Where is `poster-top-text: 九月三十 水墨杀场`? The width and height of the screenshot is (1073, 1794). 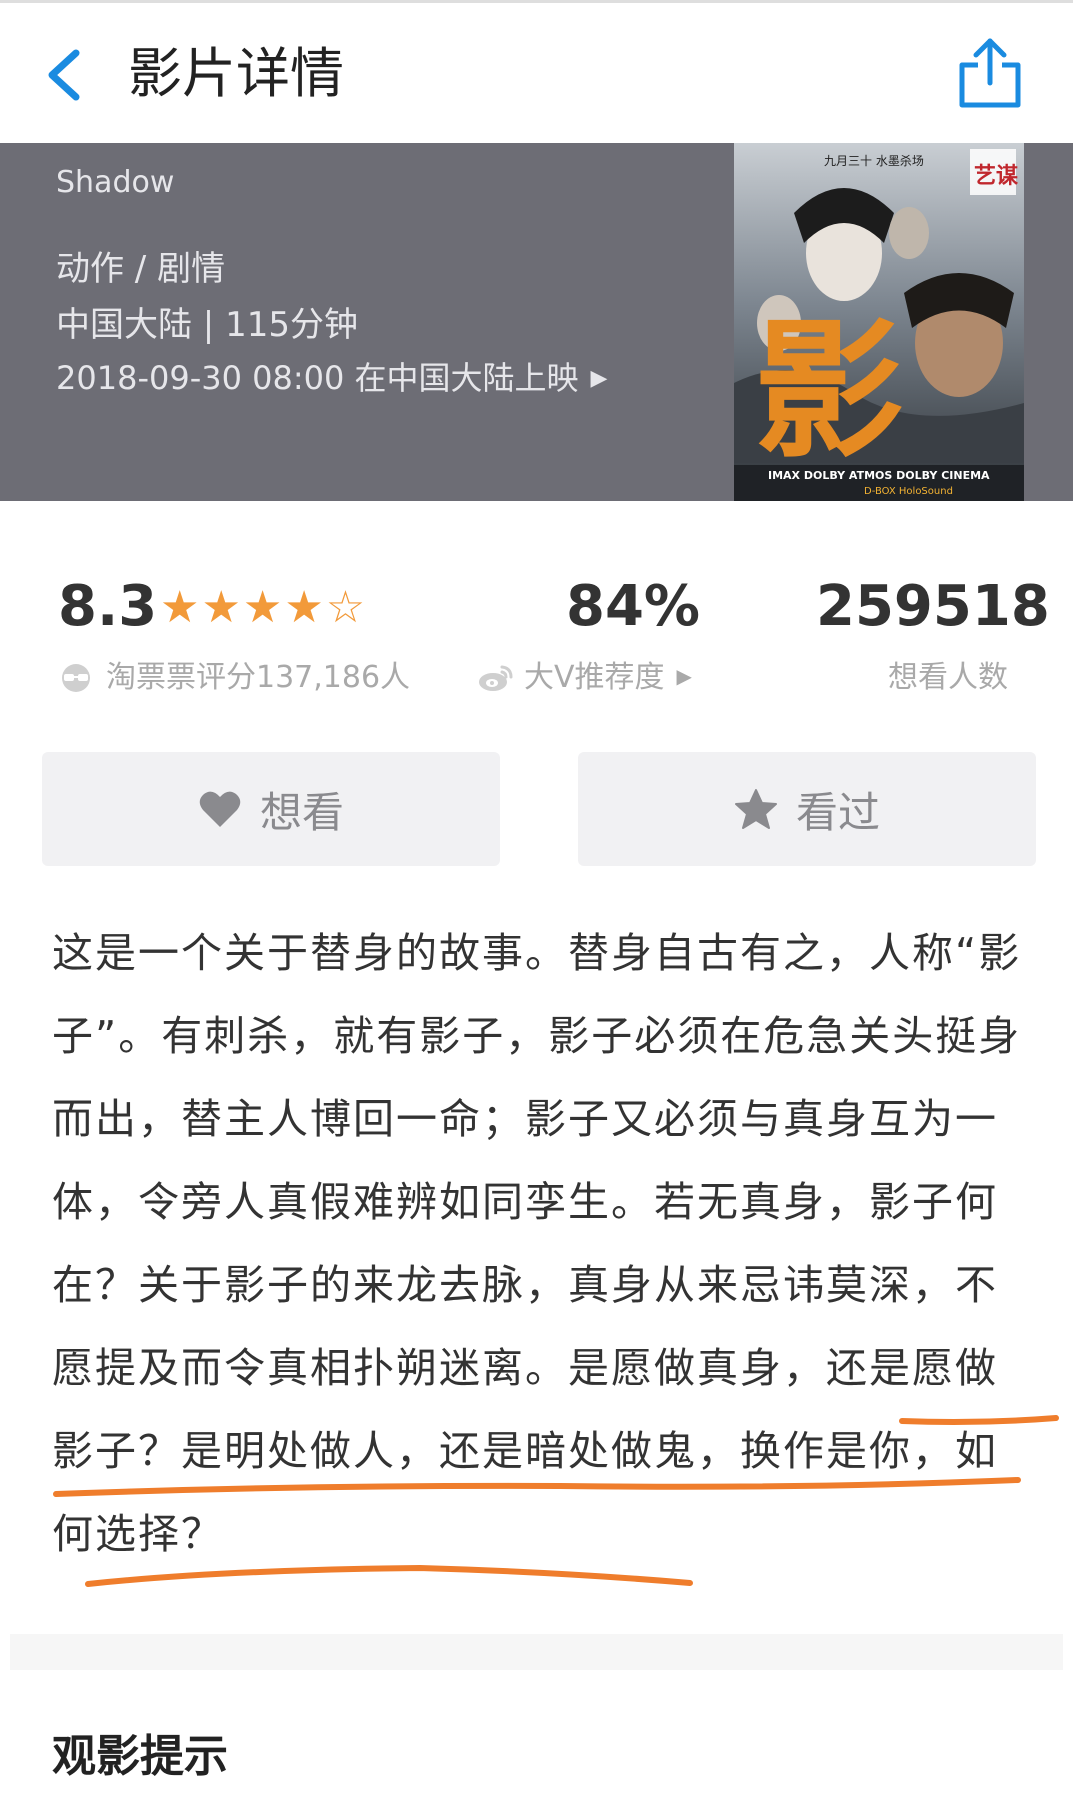
poster-top-text: 九月三十 水墨杀场 is located at coordinates (874, 160).